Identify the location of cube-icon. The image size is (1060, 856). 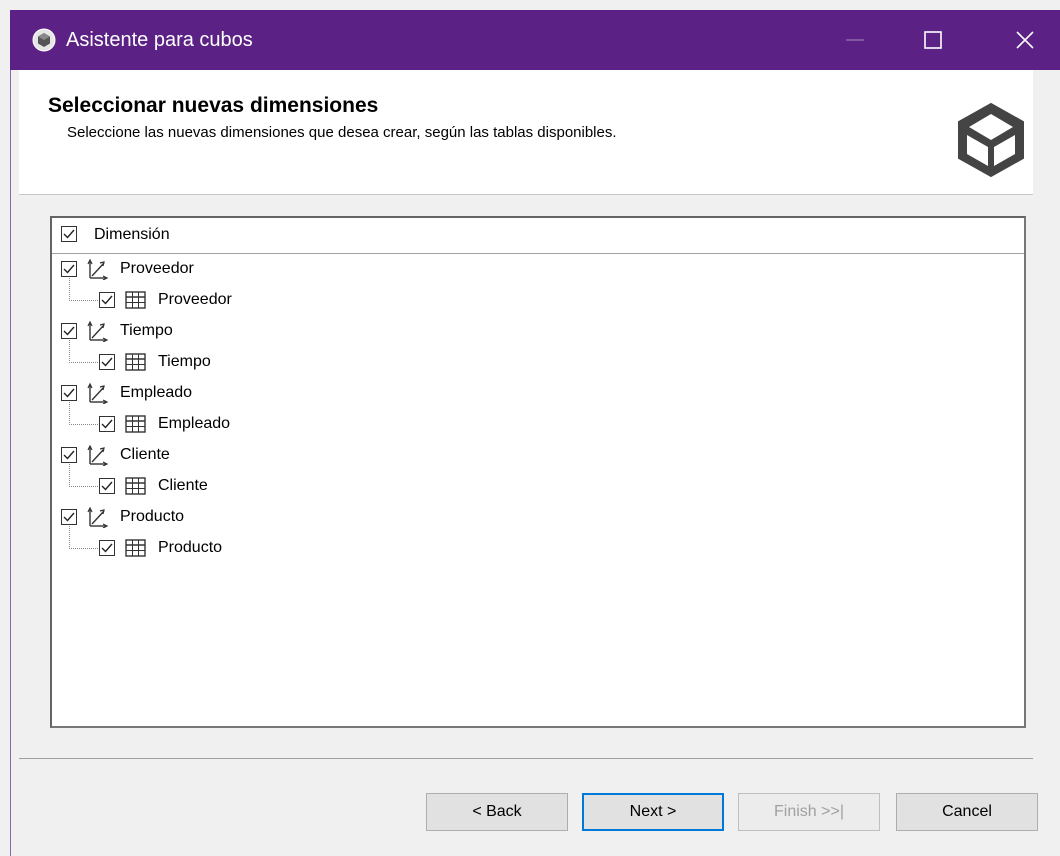
(991, 140).